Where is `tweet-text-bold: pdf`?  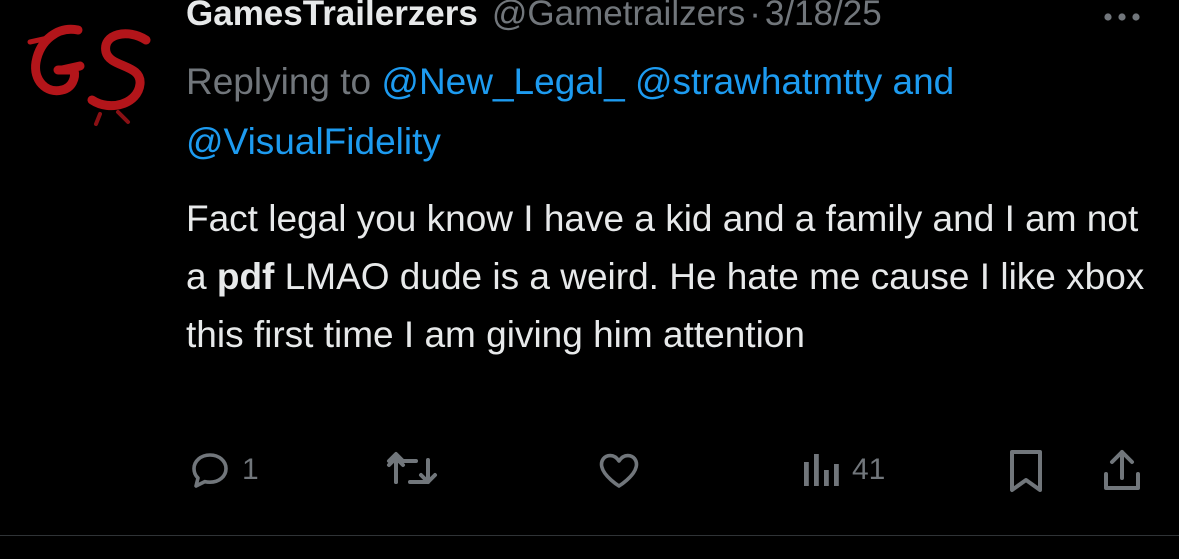
tweet-text-bold: pdf is located at coordinates (245, 276).